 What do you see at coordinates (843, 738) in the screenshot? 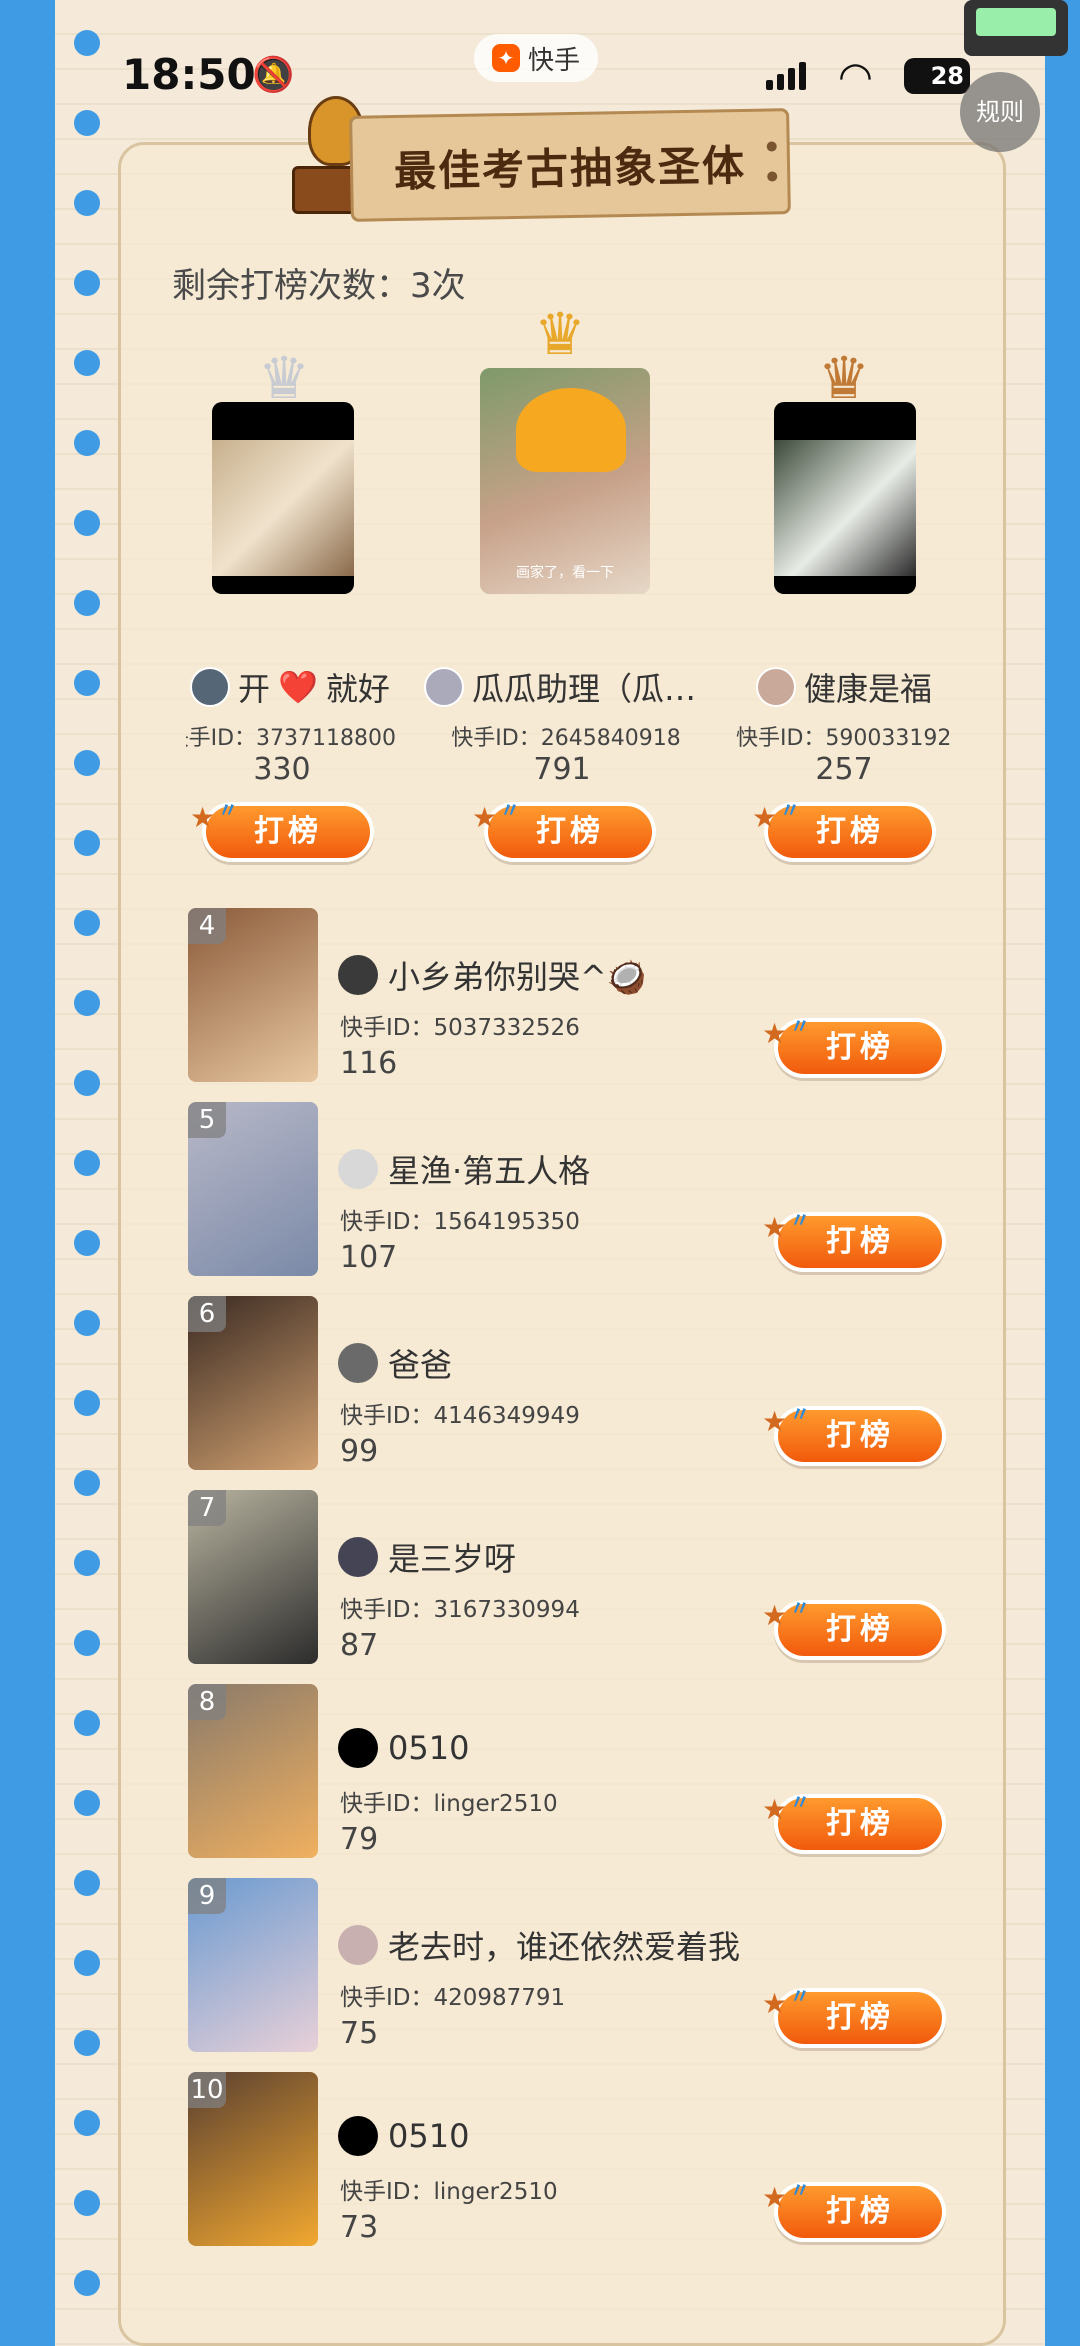
I see `top3-id: 快手ID：590033192` at bounding box center [843, 738].